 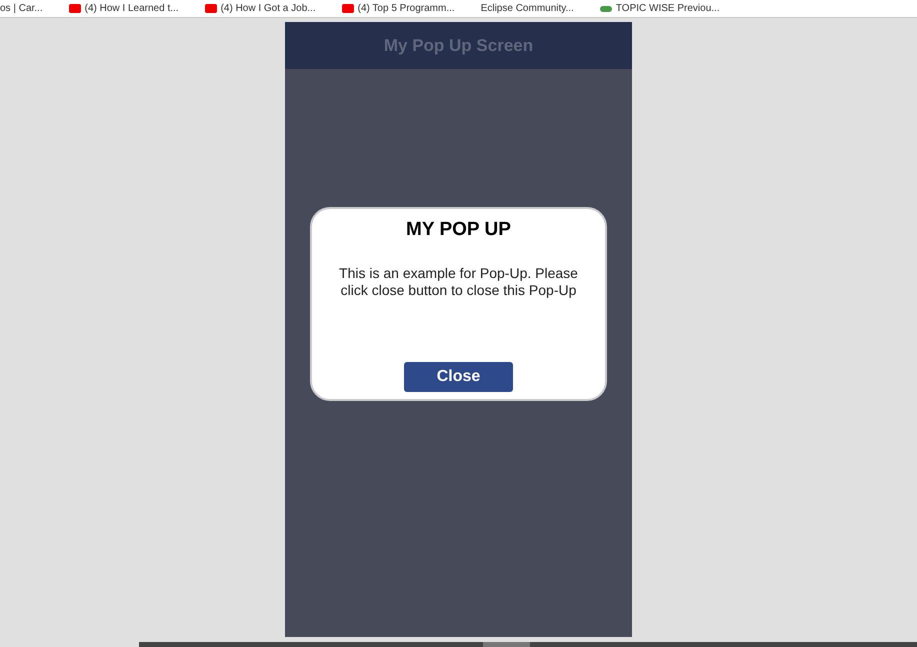 What do you see at coordinates (506, 644) in the screenshot?
I see `scrollbar-thumb` at bounding box center [506, 644].